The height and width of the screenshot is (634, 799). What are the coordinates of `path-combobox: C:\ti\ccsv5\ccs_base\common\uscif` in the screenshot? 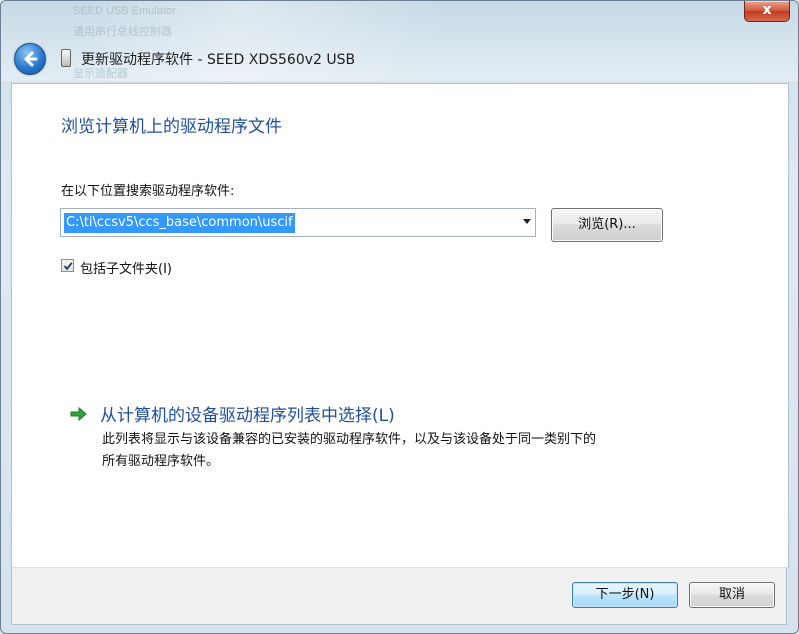 It's located at (298, 222).